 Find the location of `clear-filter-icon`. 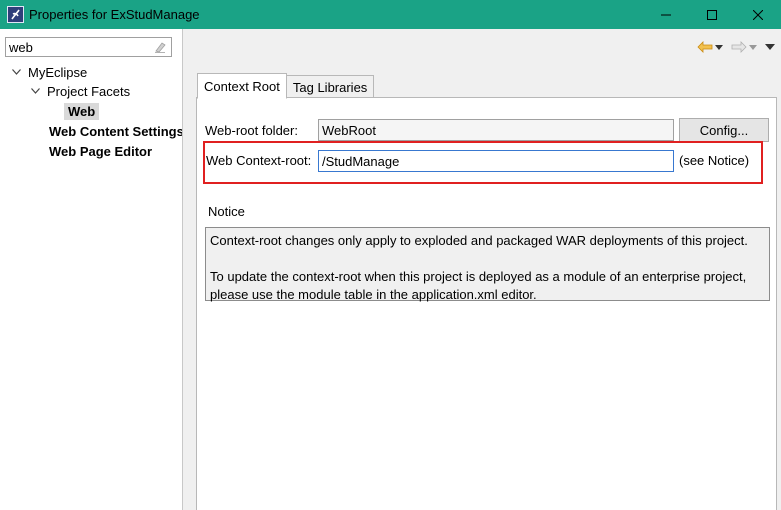

clear-filter-icon is located at coordinates (160, 48).